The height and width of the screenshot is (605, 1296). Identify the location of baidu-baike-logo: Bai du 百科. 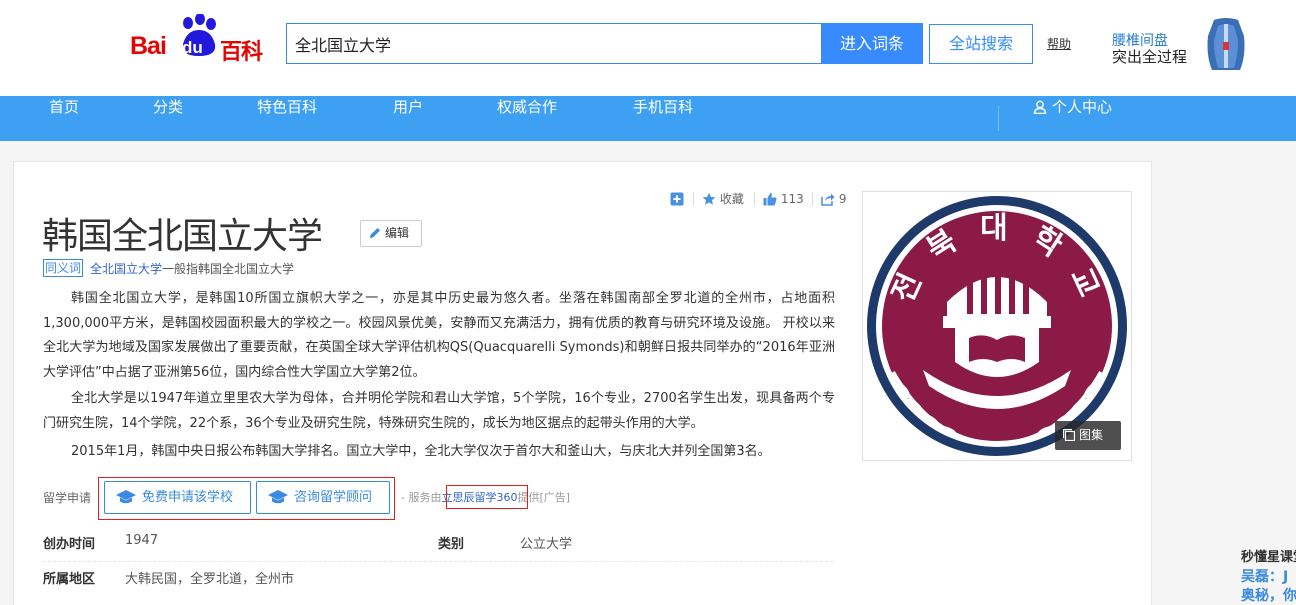
(200, 39).